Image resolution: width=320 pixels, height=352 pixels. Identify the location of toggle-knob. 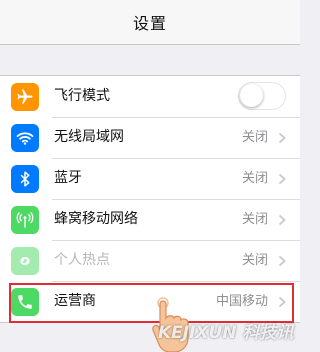
(251, 95).